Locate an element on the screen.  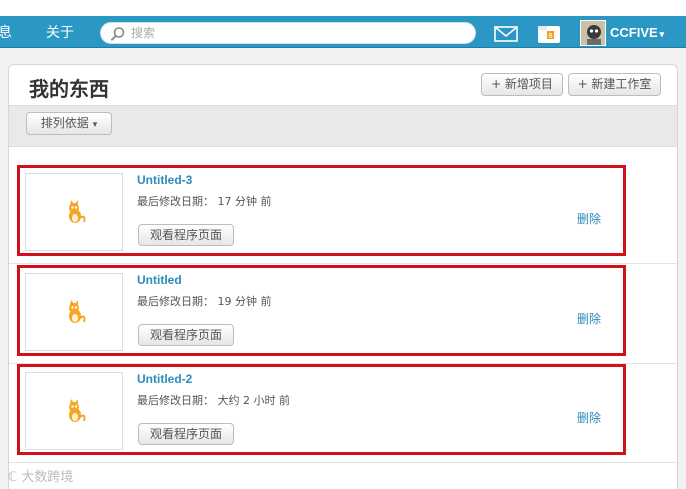
sort-by-dropdown: 排列依据 ▾ is located at coordinates (69, 123).